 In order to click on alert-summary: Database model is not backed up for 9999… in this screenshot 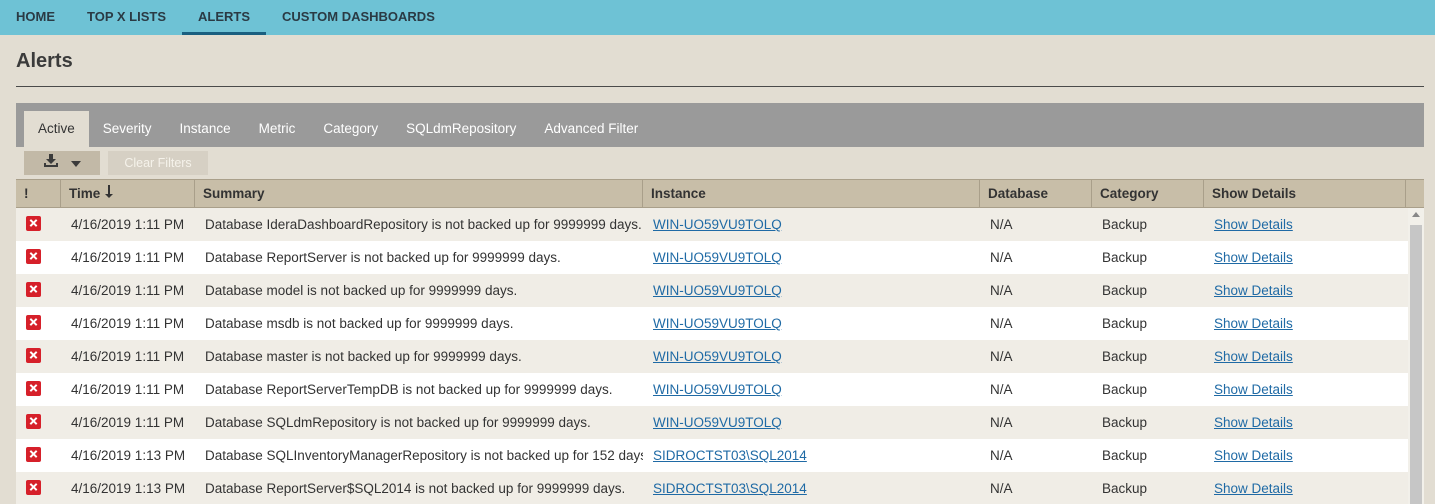, I will do `click(361, 290)`.